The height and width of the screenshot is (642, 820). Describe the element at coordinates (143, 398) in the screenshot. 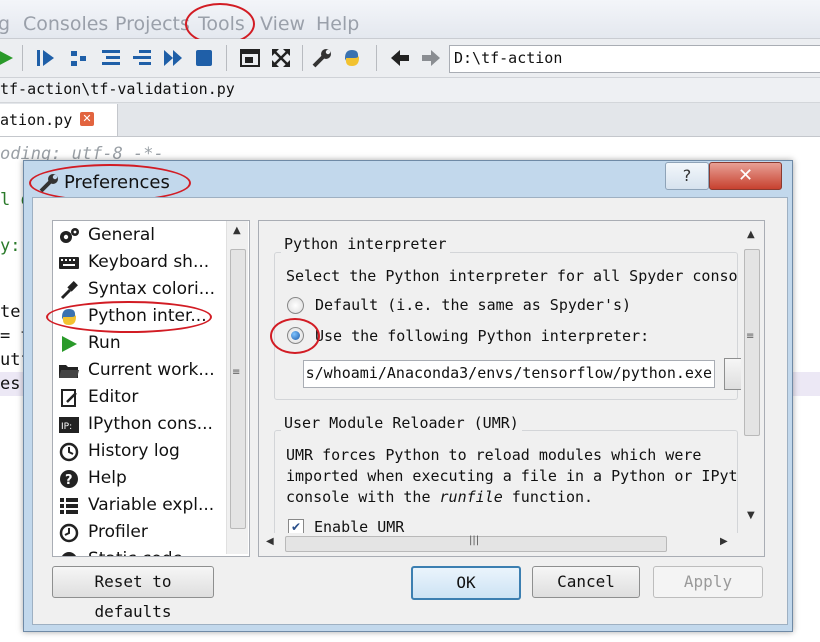

I see `category-item-editor: Editor` at that location.